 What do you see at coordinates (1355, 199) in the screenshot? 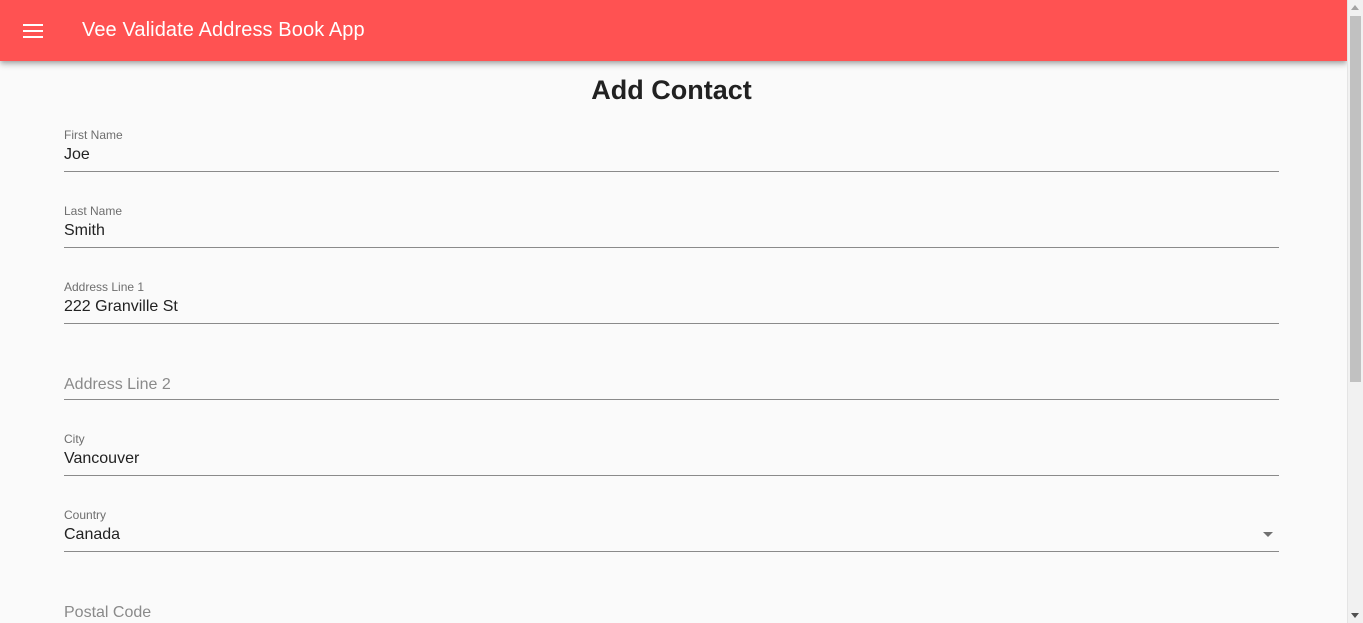
I see `scrollbar-thumb` at bounding box center [1355, 199].